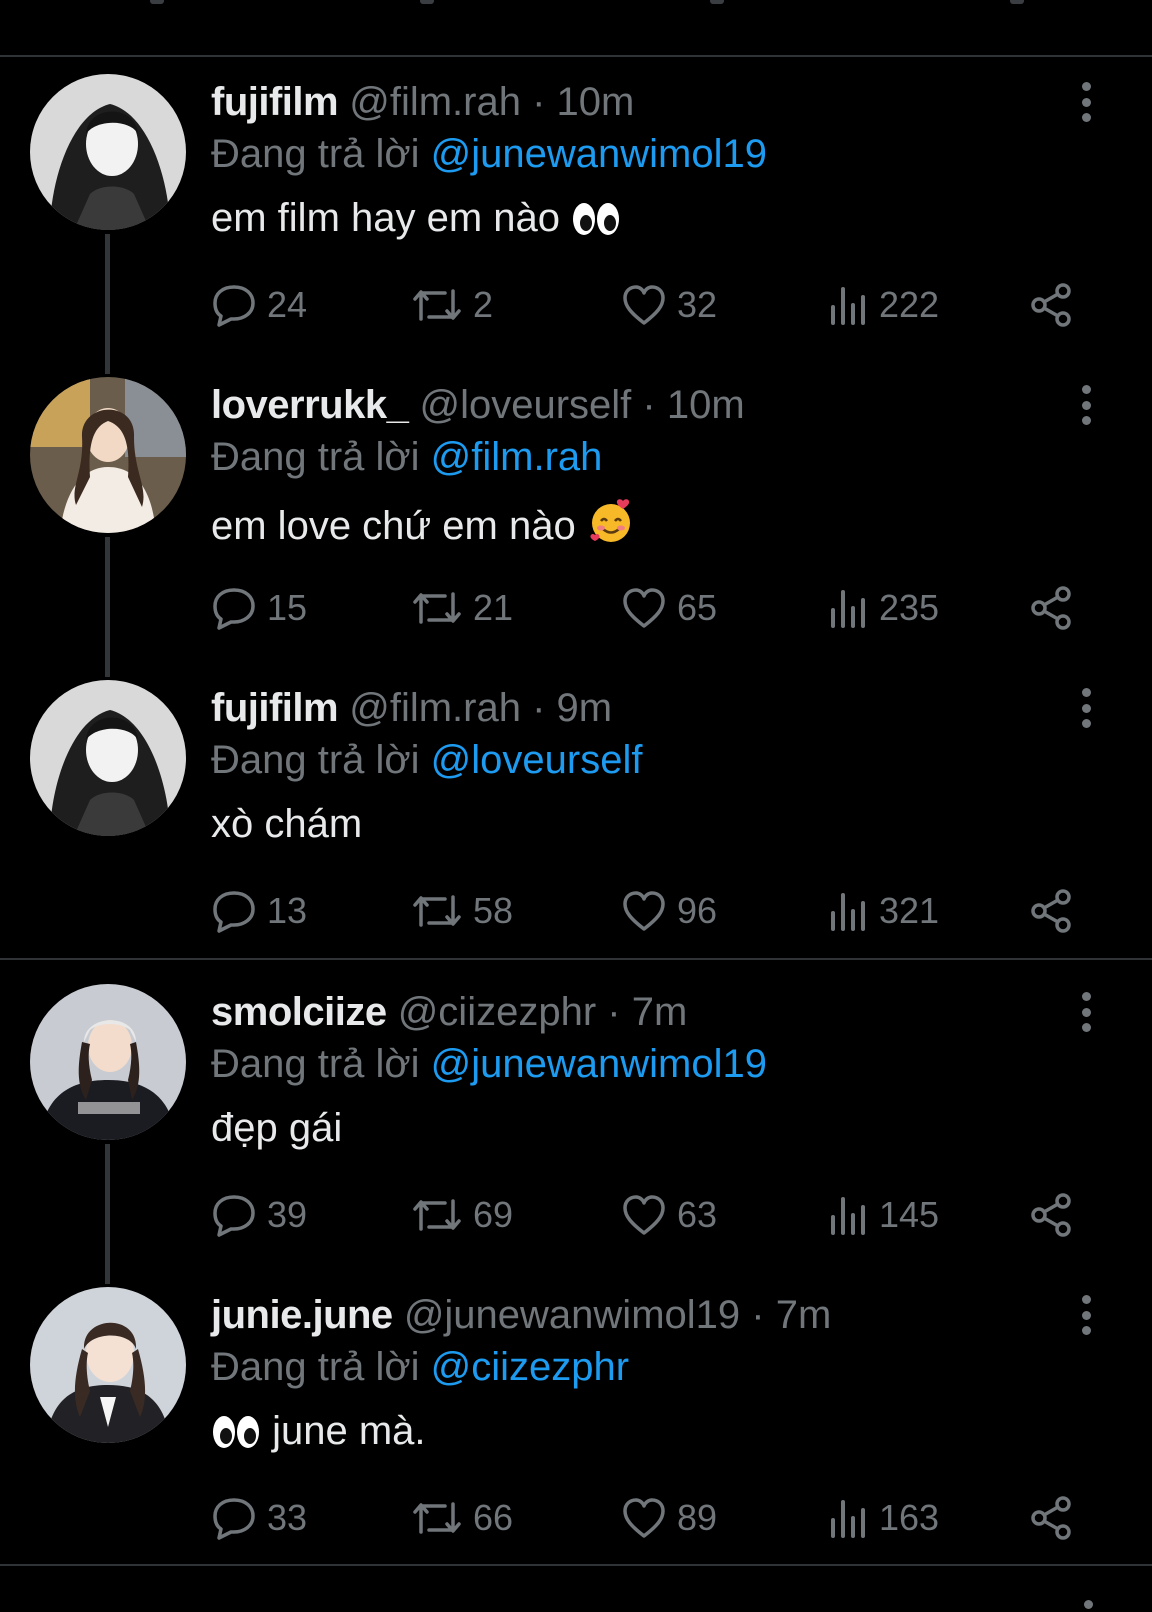  Describe the element at coordinates (426, 760) in the screenshot. I see `reply-context: Đang trả lời @loveurself` at that location.